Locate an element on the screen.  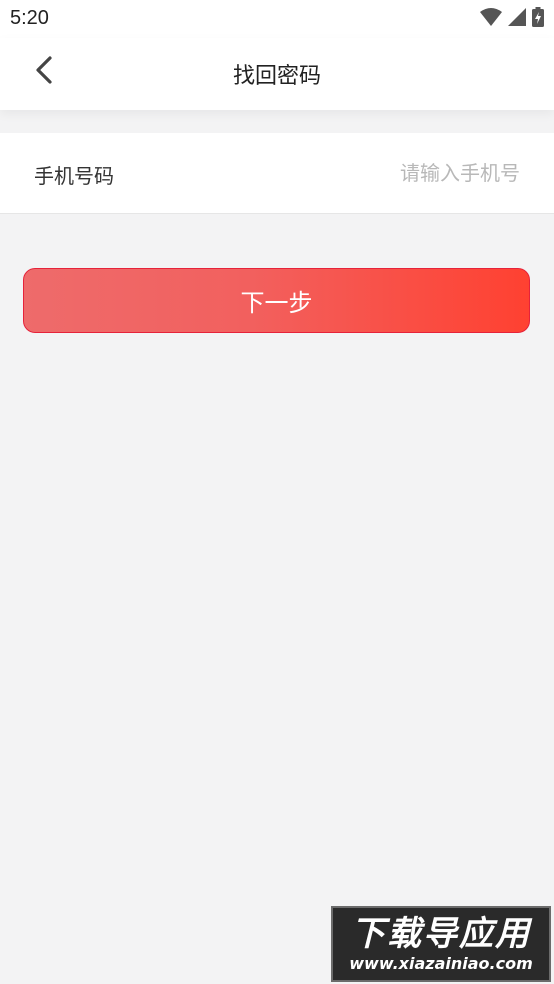
status-bar: 5:20 is located at coordinates (277, 19).